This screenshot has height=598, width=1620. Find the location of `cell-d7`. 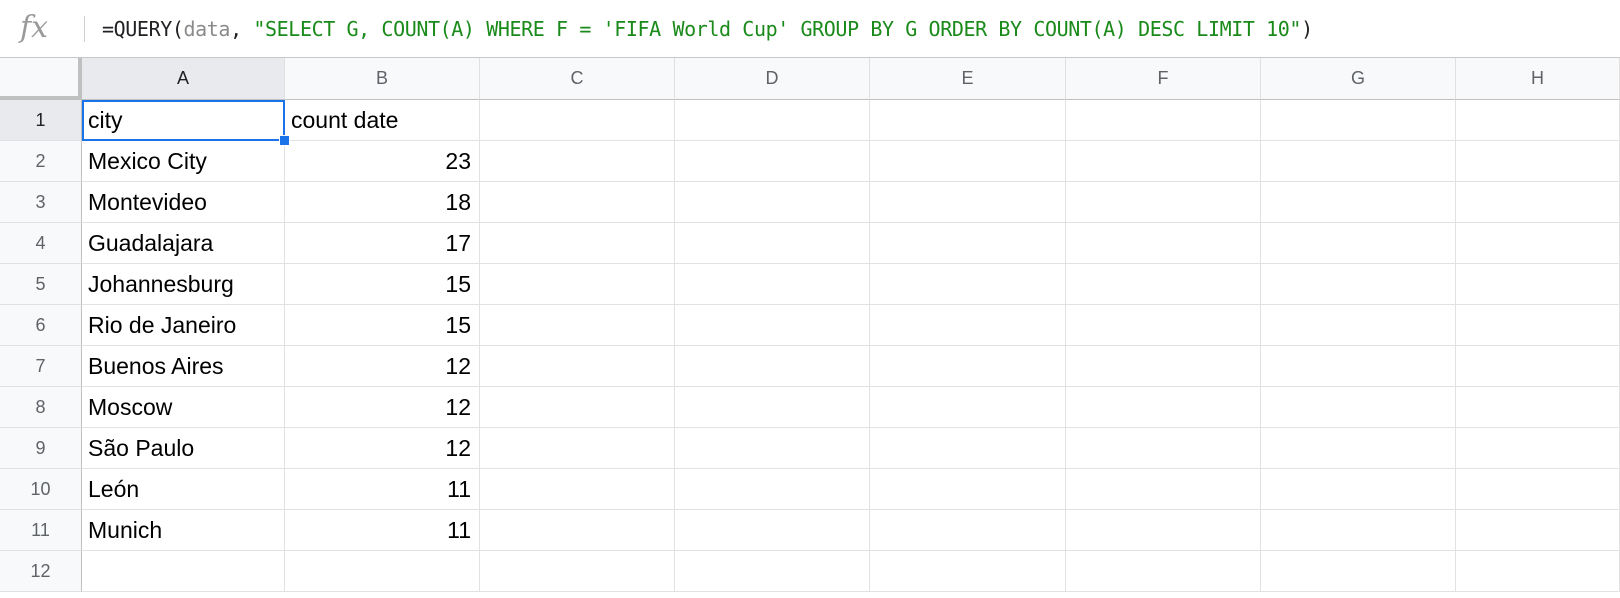

cell-d7 is located at coordinates (772, 366).